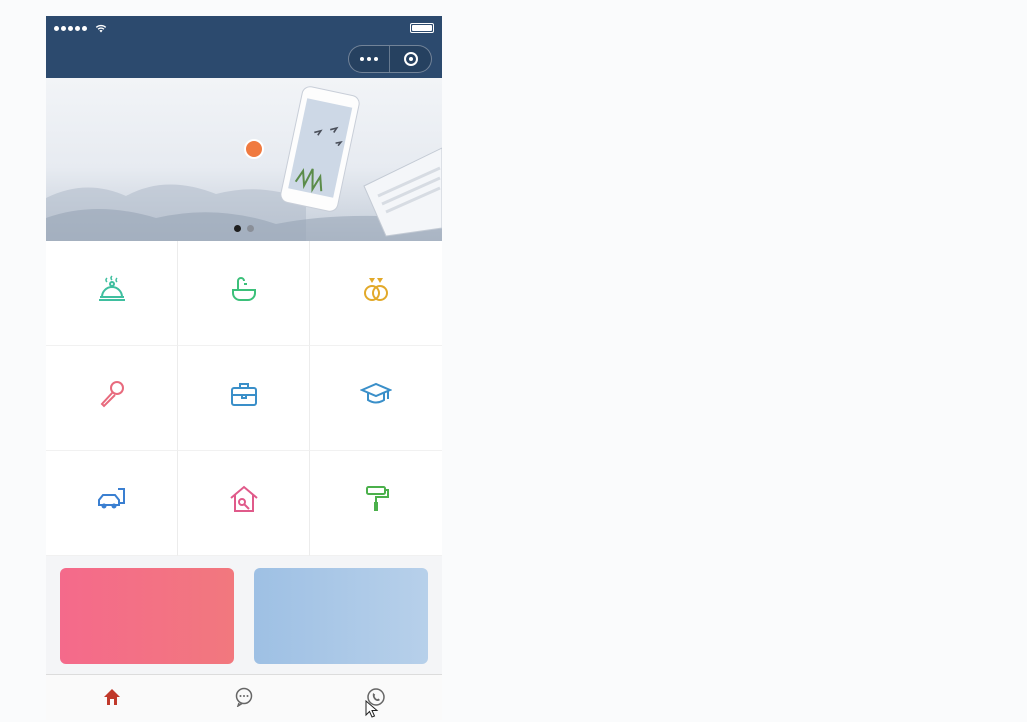  I want to click on tab-messages, so click(244, 697).